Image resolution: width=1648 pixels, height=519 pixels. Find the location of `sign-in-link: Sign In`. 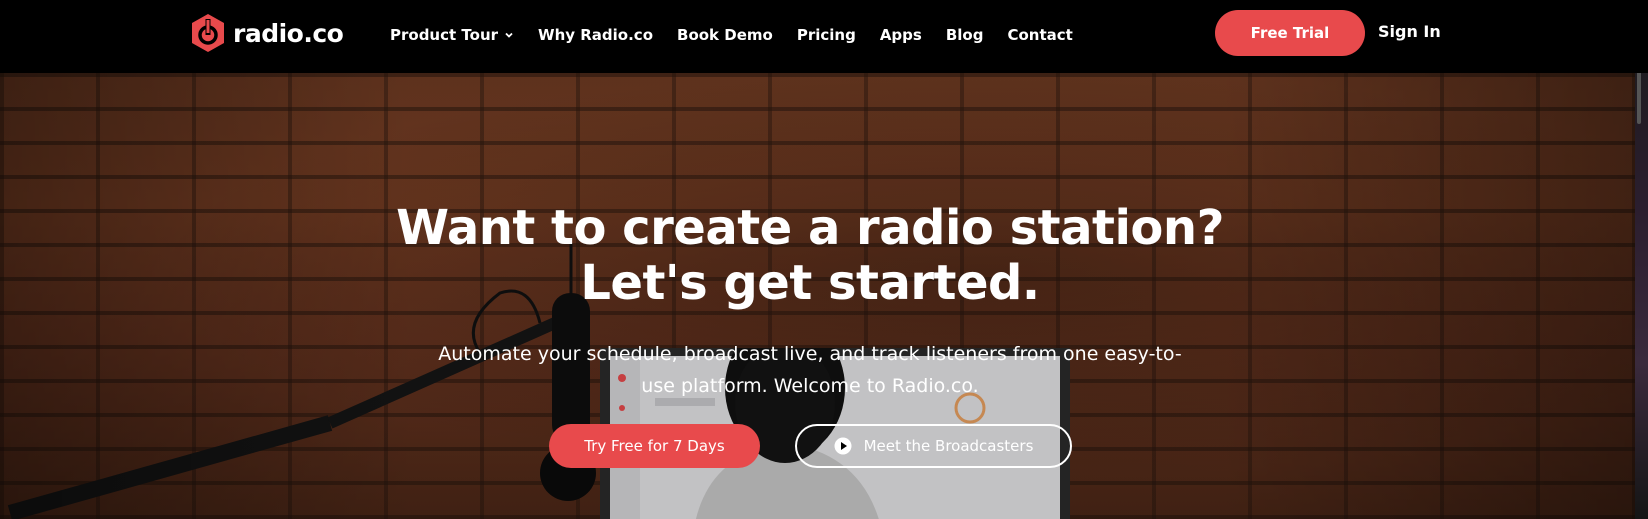

sign-in-link: Sign In is located at coordinates (1409, 31).